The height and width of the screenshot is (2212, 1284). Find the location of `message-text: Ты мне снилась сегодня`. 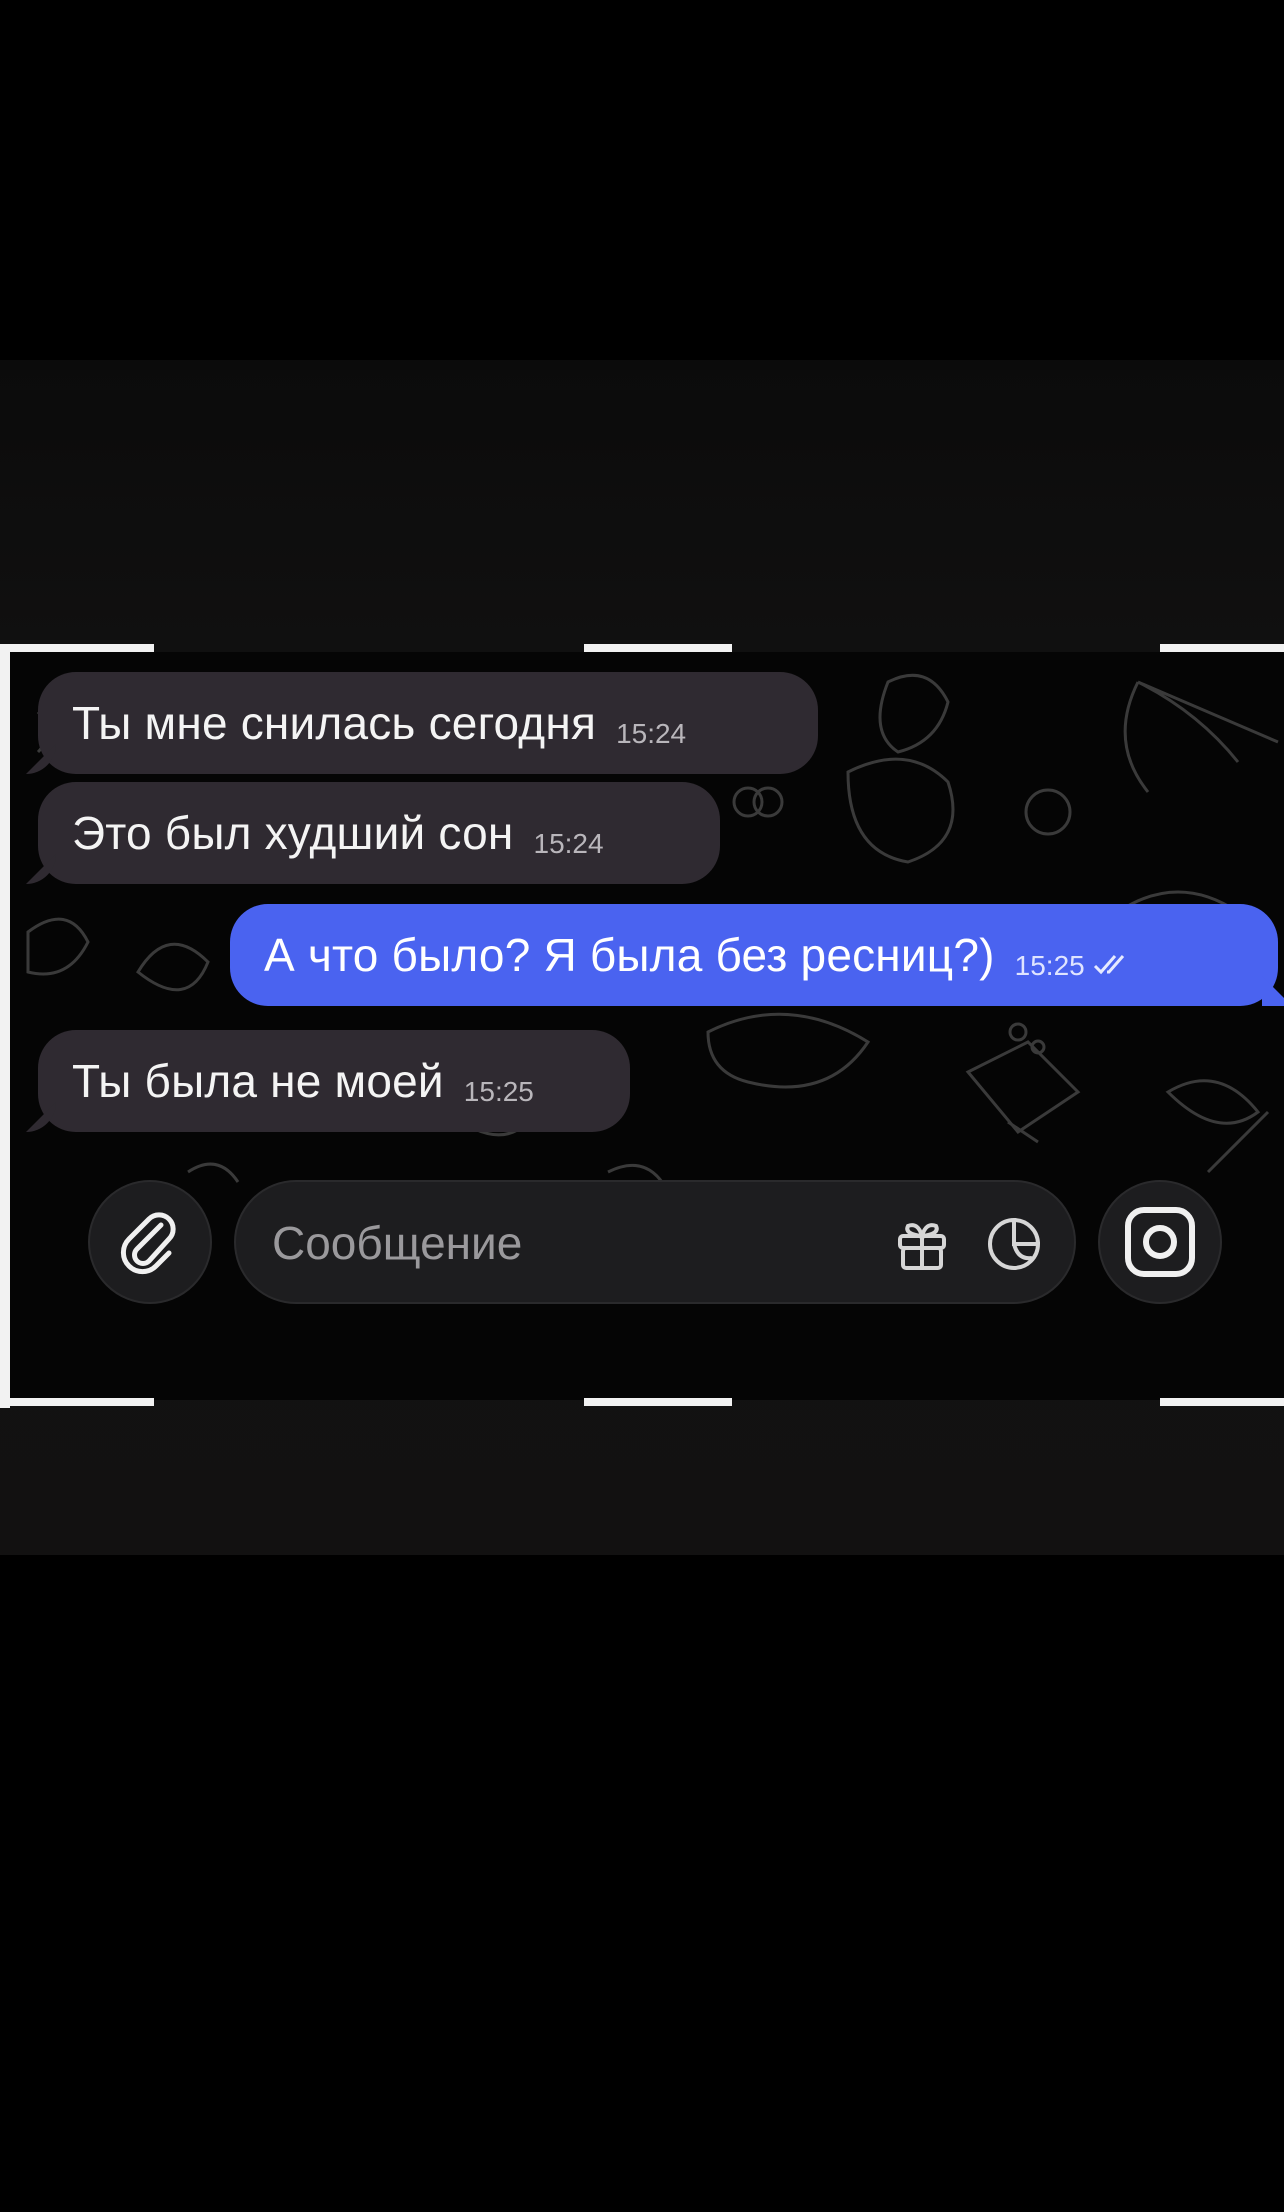

message-text: Ты мне снилась сегодня is located at coordinates (334, 723).